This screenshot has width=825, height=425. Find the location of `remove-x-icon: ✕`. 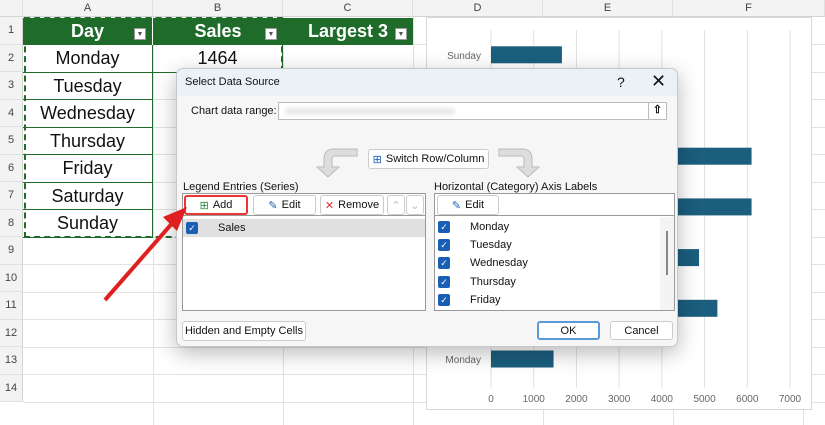

remove-x-icon: ✕ is located at coordinates (329, 205).